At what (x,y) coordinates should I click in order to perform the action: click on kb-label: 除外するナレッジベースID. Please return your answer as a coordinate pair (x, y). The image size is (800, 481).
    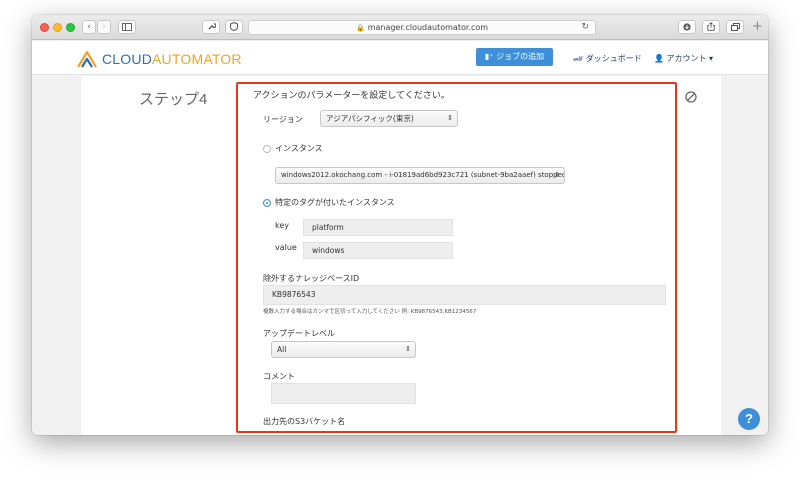
    Looking at the image, I should click on (311, 278).